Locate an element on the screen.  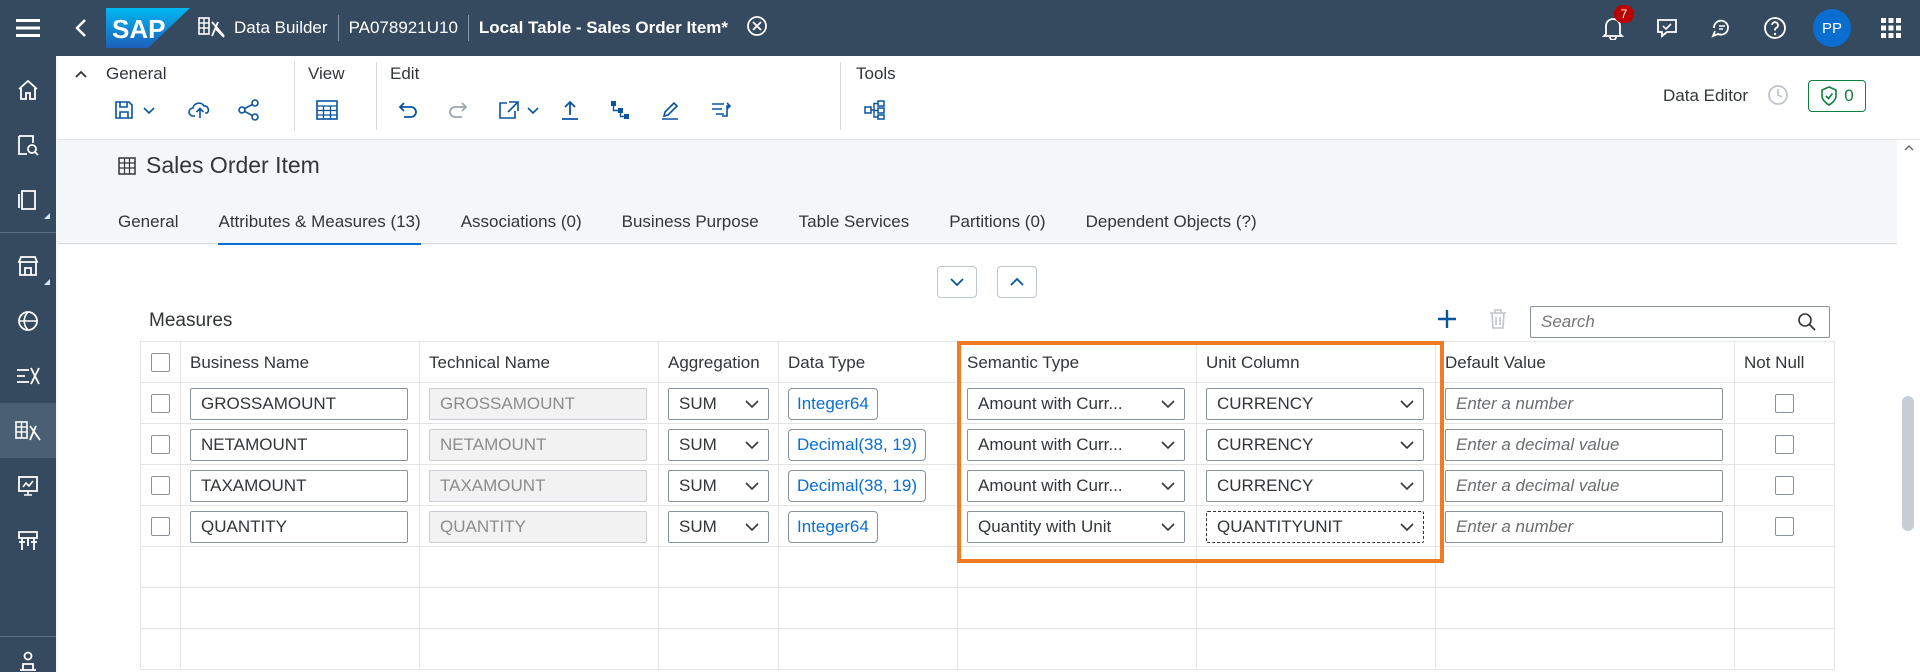
scrollbar-thumb is located at coordinates (1908, 463).